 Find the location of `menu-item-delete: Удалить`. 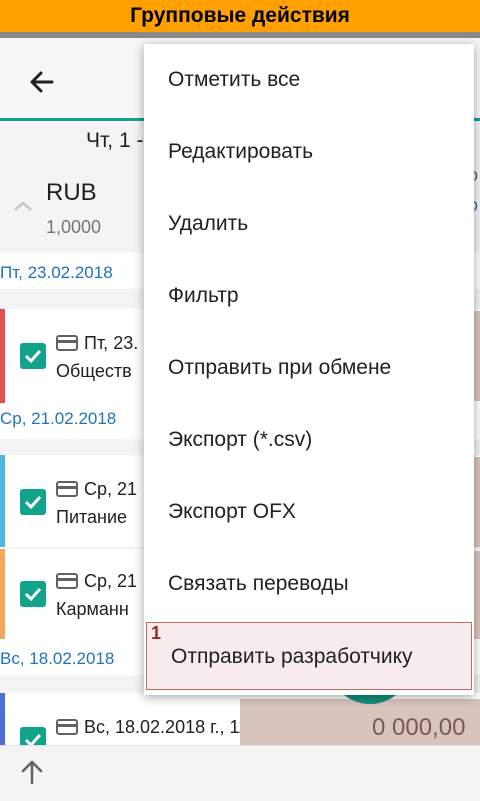

menu-item-delete: Удалить is located at coordinates (309, 224).